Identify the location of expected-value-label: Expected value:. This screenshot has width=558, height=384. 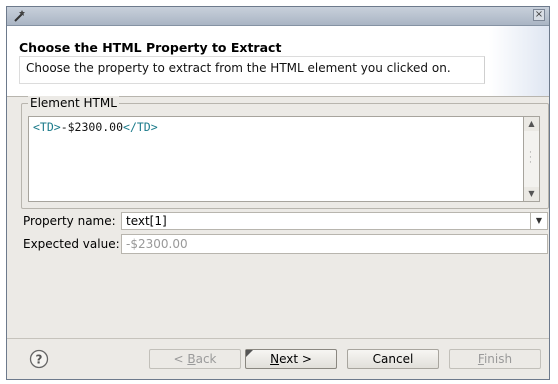
(71, 244).